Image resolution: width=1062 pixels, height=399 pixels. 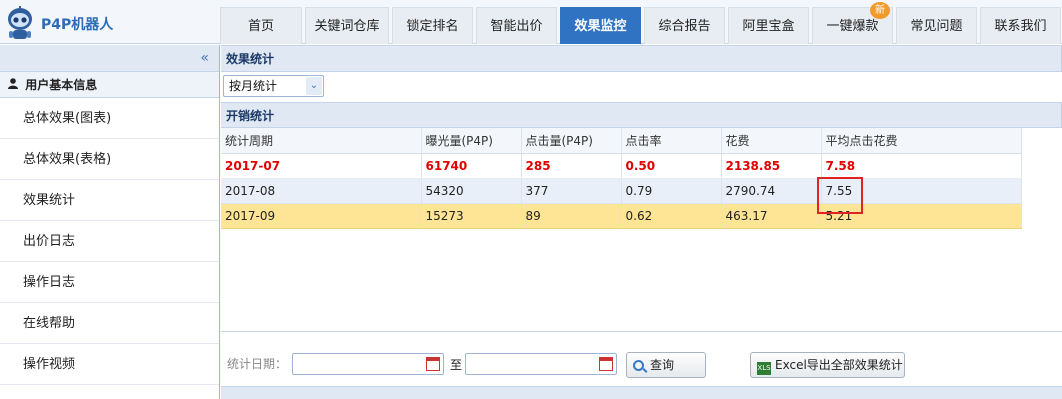 I want to click on nav-home: 首页, so click(x=261, y=25).